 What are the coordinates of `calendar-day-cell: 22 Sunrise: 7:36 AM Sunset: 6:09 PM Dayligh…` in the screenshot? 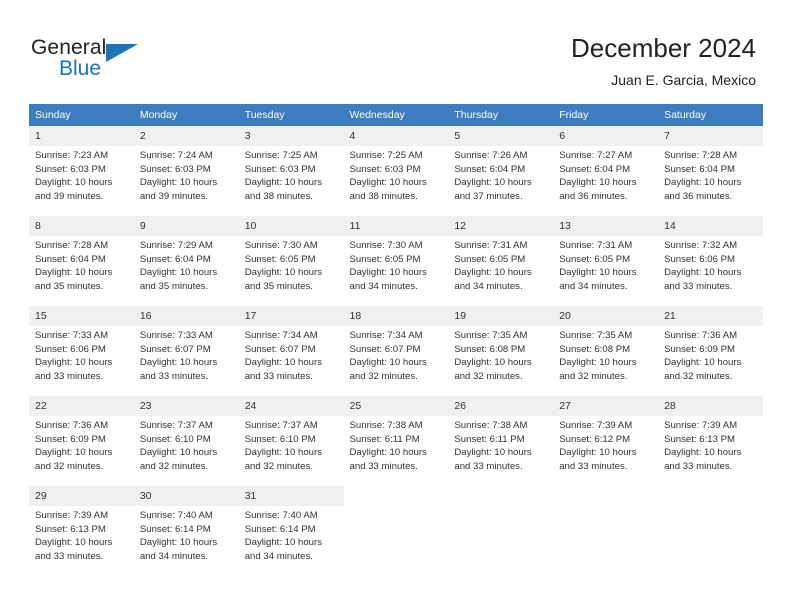 It's located at (81, 438).